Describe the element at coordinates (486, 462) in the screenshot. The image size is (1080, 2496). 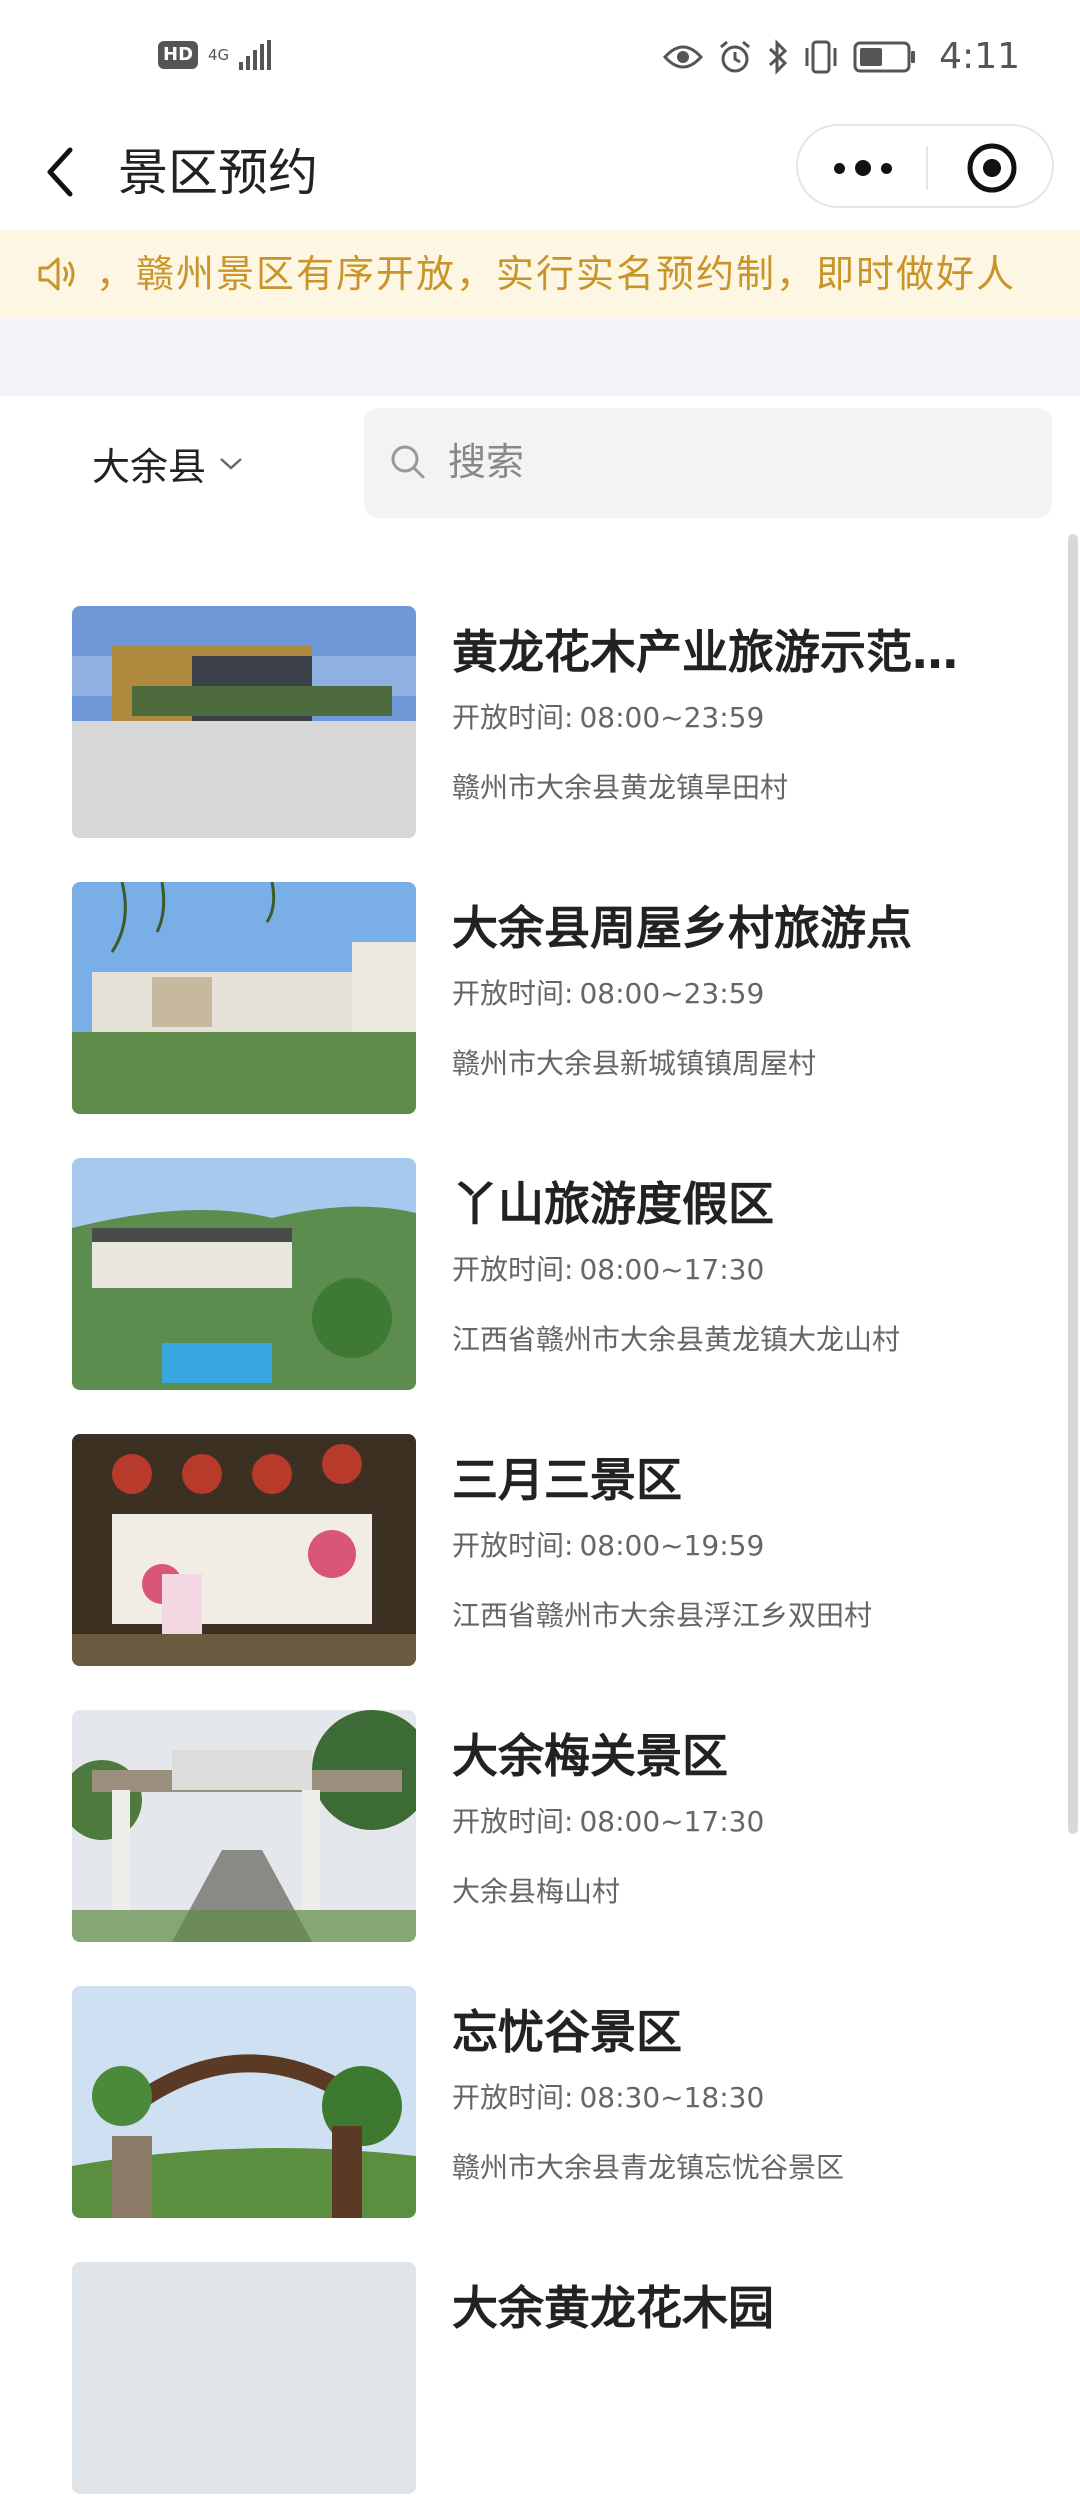
I see `search-placeholder: 搜索` at that location.